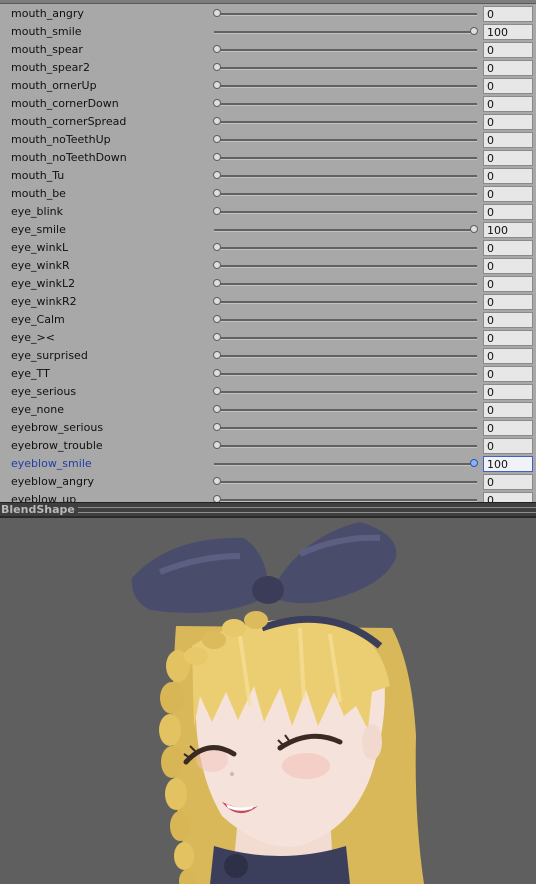 Image resolution: width=536 pixels, height=884 pixels. I want to click on blendshape-row: eye_Calm, so click(268, 320).